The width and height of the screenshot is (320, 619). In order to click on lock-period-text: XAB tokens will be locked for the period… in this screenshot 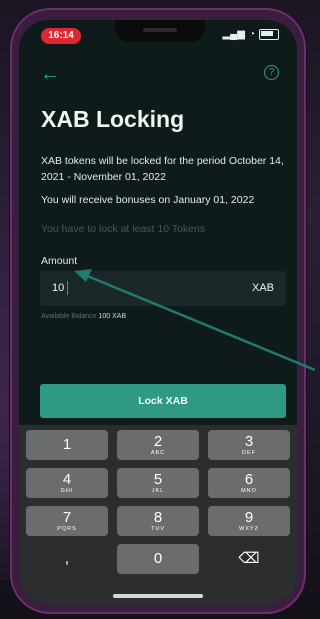, I will do `click(162, 169)`.